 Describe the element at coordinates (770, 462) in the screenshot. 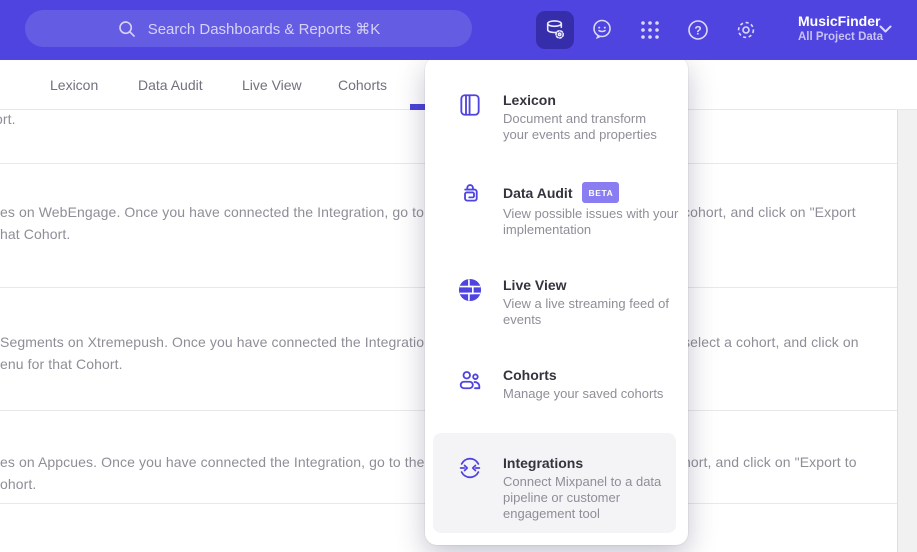

I see `integration-row-appcues-line1-right: hort, and click on "Export to` at that location.